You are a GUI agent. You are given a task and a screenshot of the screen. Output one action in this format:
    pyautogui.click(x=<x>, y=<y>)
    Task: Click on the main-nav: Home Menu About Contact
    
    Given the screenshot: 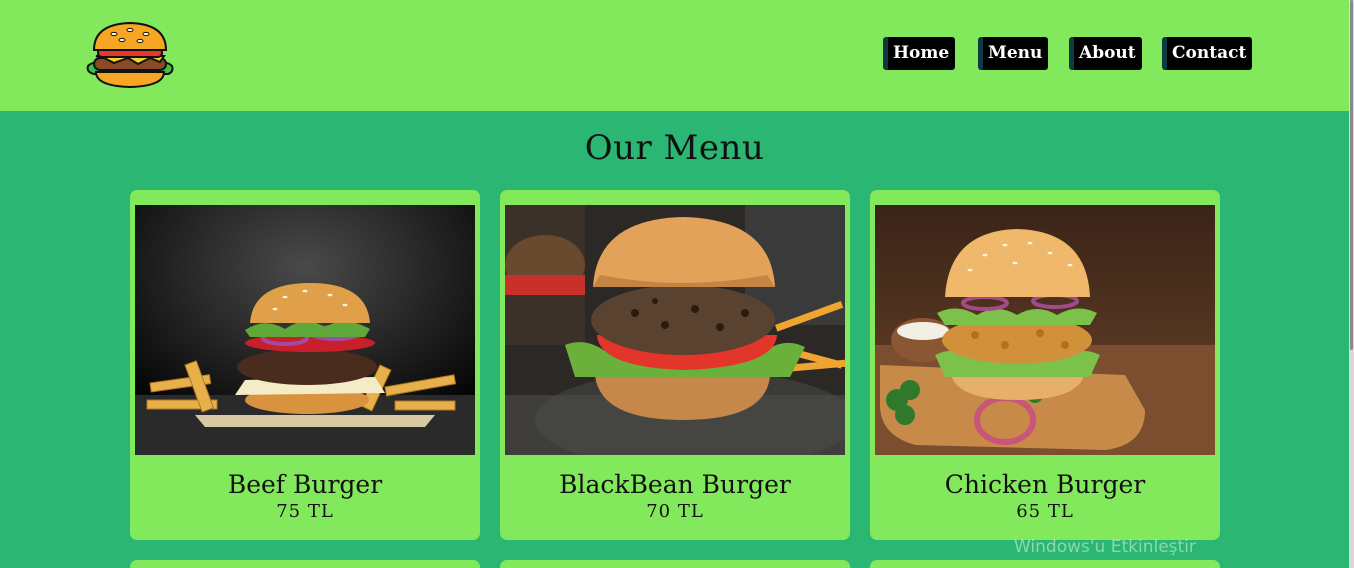 What is the action you would take?
    pyautogui.click(x=674, y=54)
    